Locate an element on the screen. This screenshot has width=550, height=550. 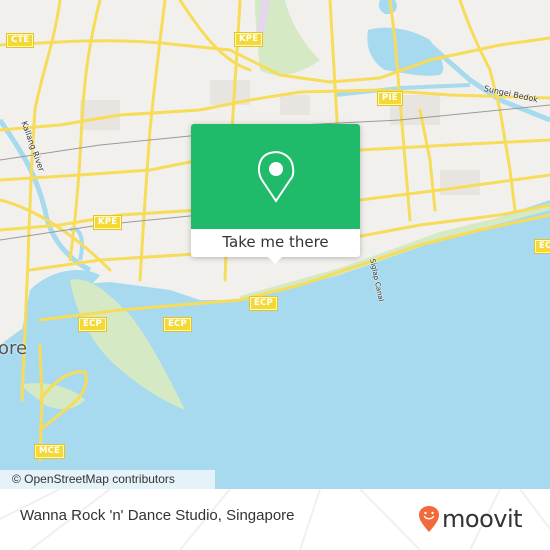
highway-shield-ecp-4: ECP is located at coordinates (542, 246).